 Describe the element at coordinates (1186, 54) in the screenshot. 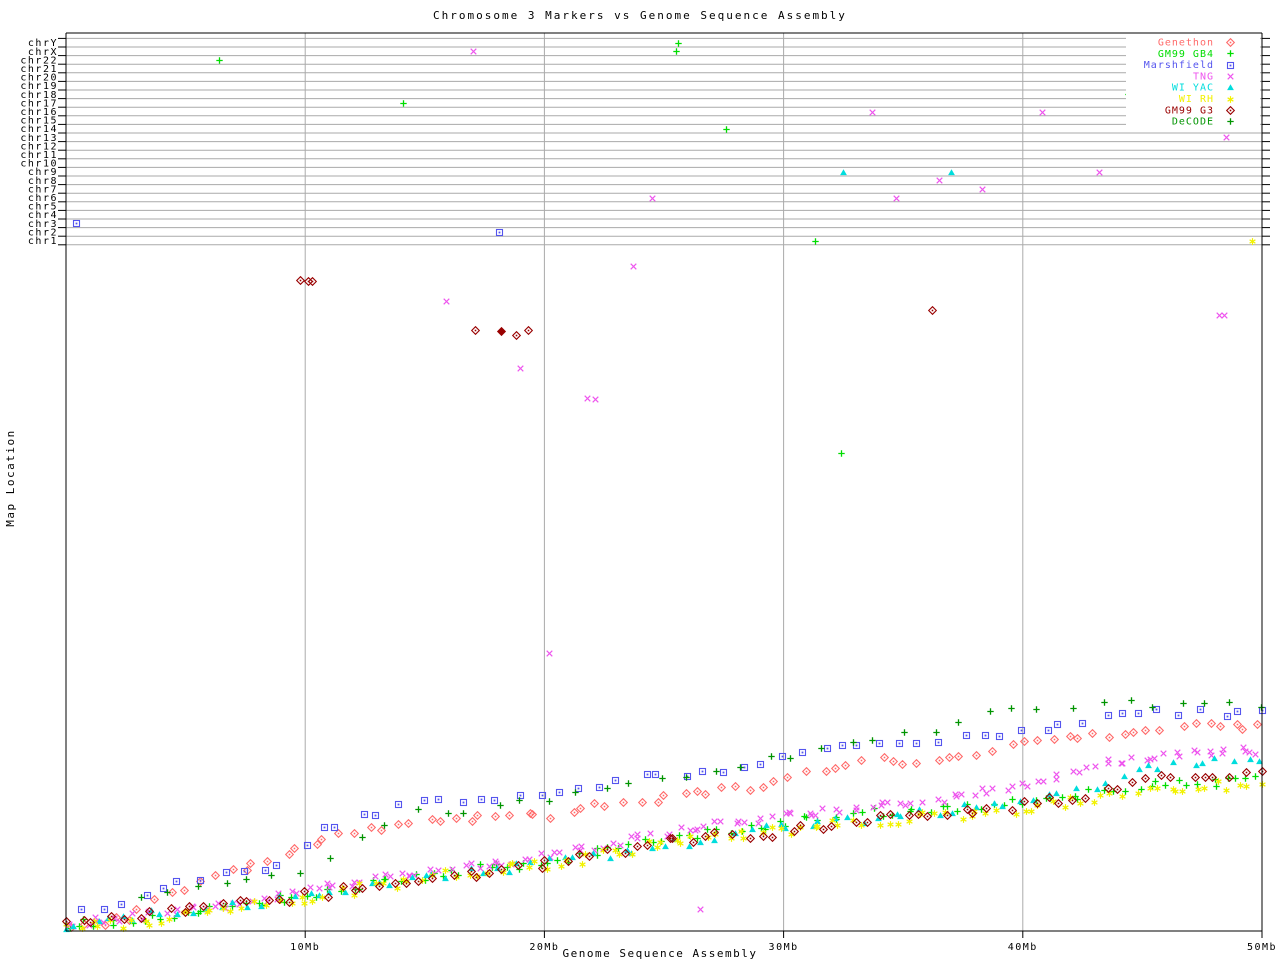

I see `legend-label-gb4: GM99 GB4` at that location.